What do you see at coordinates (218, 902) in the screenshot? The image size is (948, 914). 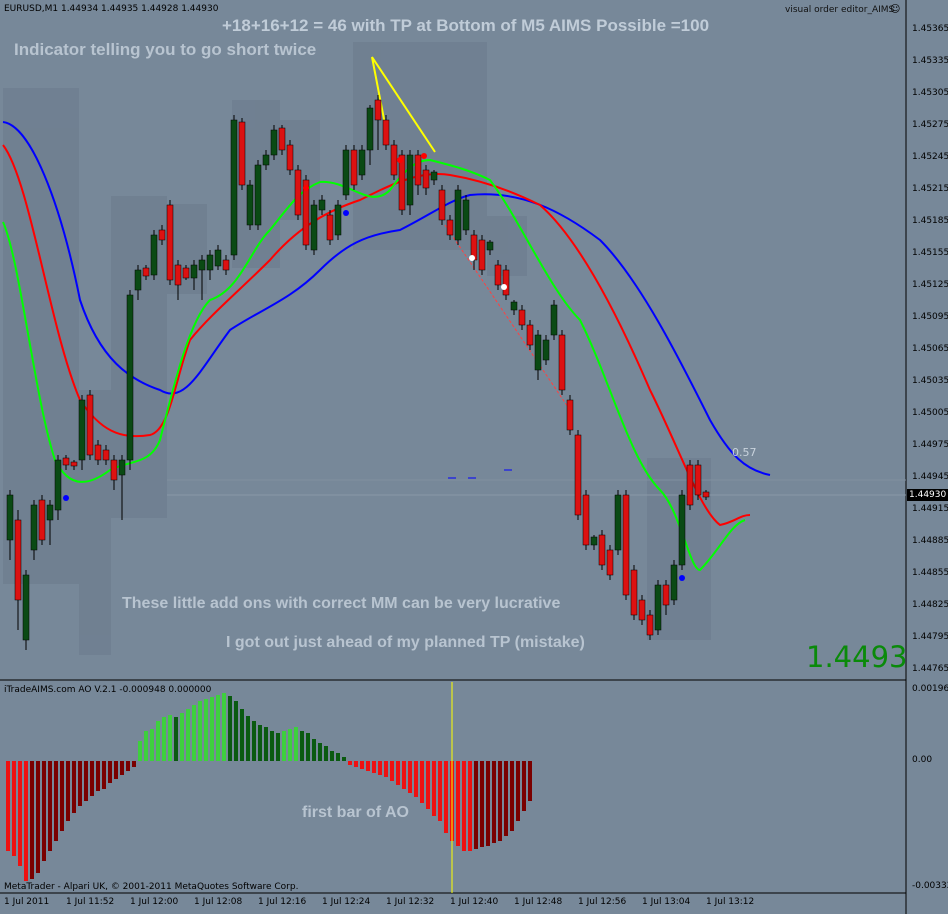 I see `time-tick: 1 Jul 12:08` at bounding box center [218, 902].